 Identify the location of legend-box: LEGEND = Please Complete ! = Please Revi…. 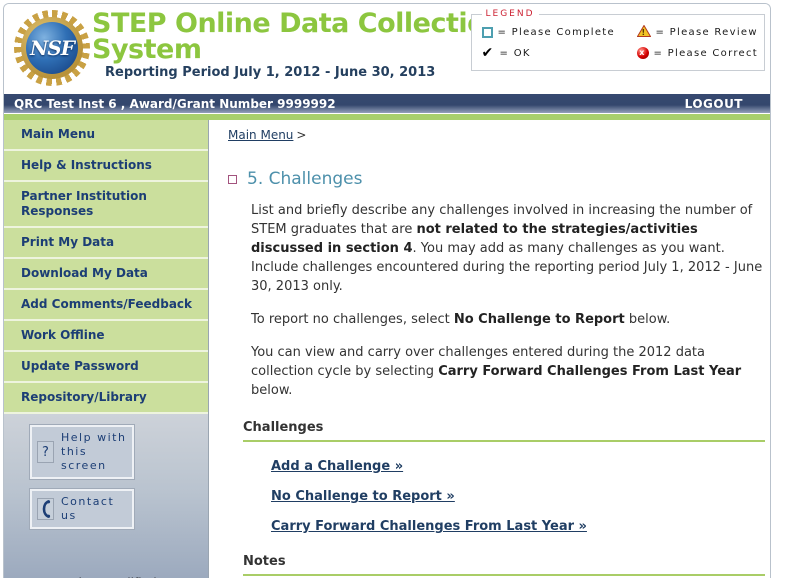
(617, 40).